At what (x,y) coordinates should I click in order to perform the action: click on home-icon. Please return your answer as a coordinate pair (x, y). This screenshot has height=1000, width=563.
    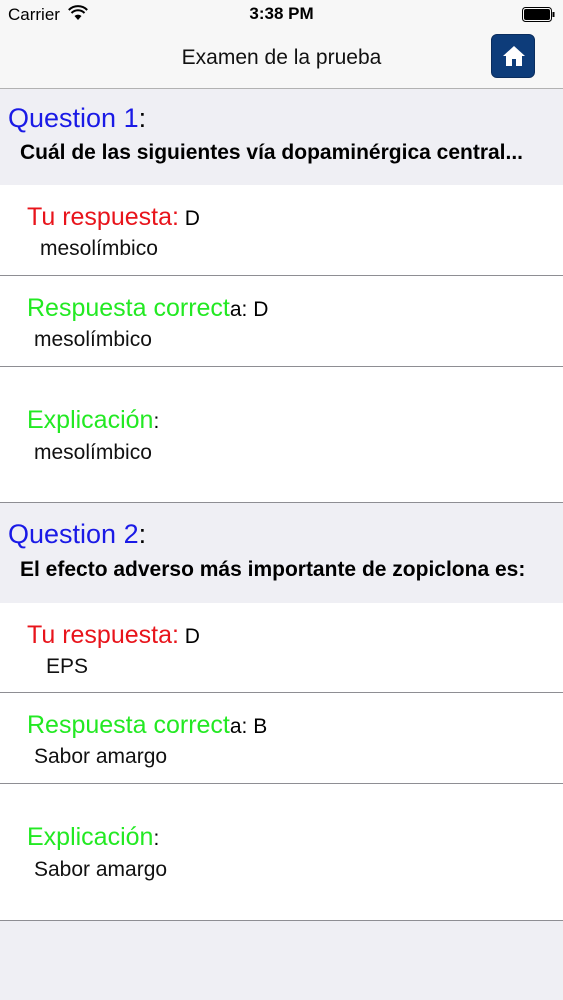
    Looking at the image, I should click on (514, 56).